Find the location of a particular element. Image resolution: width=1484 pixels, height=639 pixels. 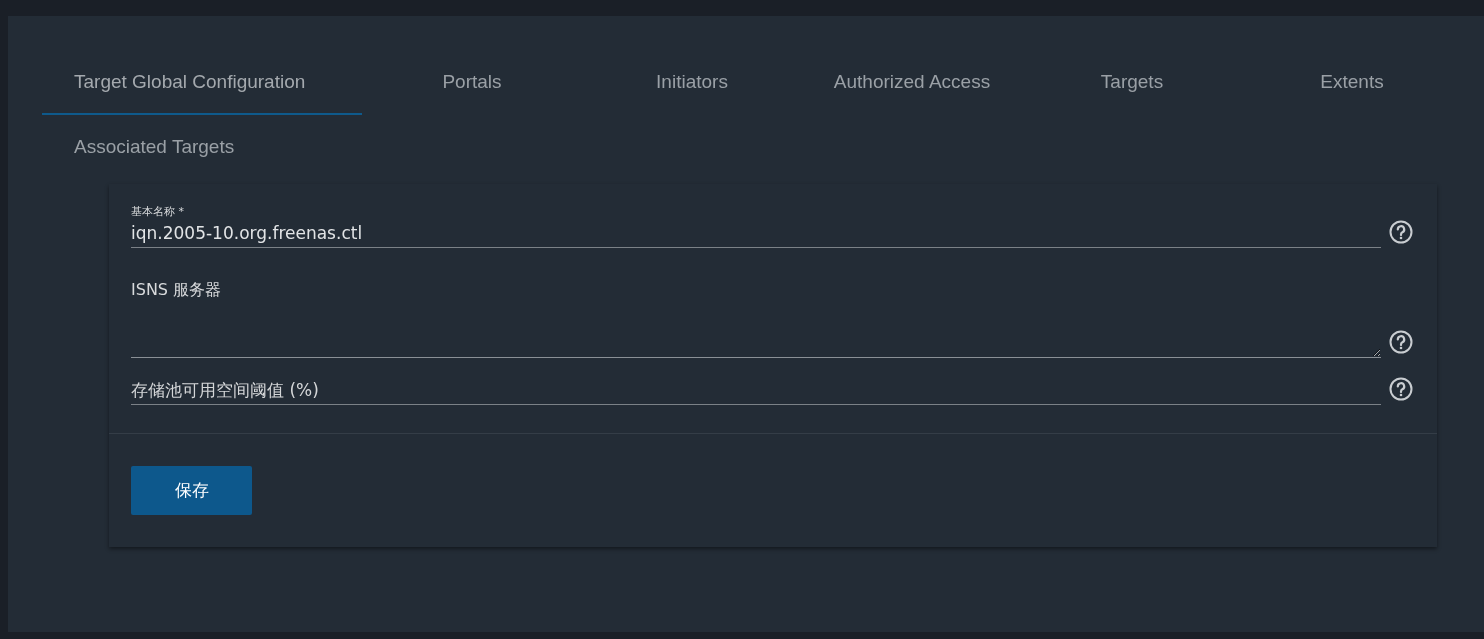

tab: Portals is located at coordinates (472, 82).